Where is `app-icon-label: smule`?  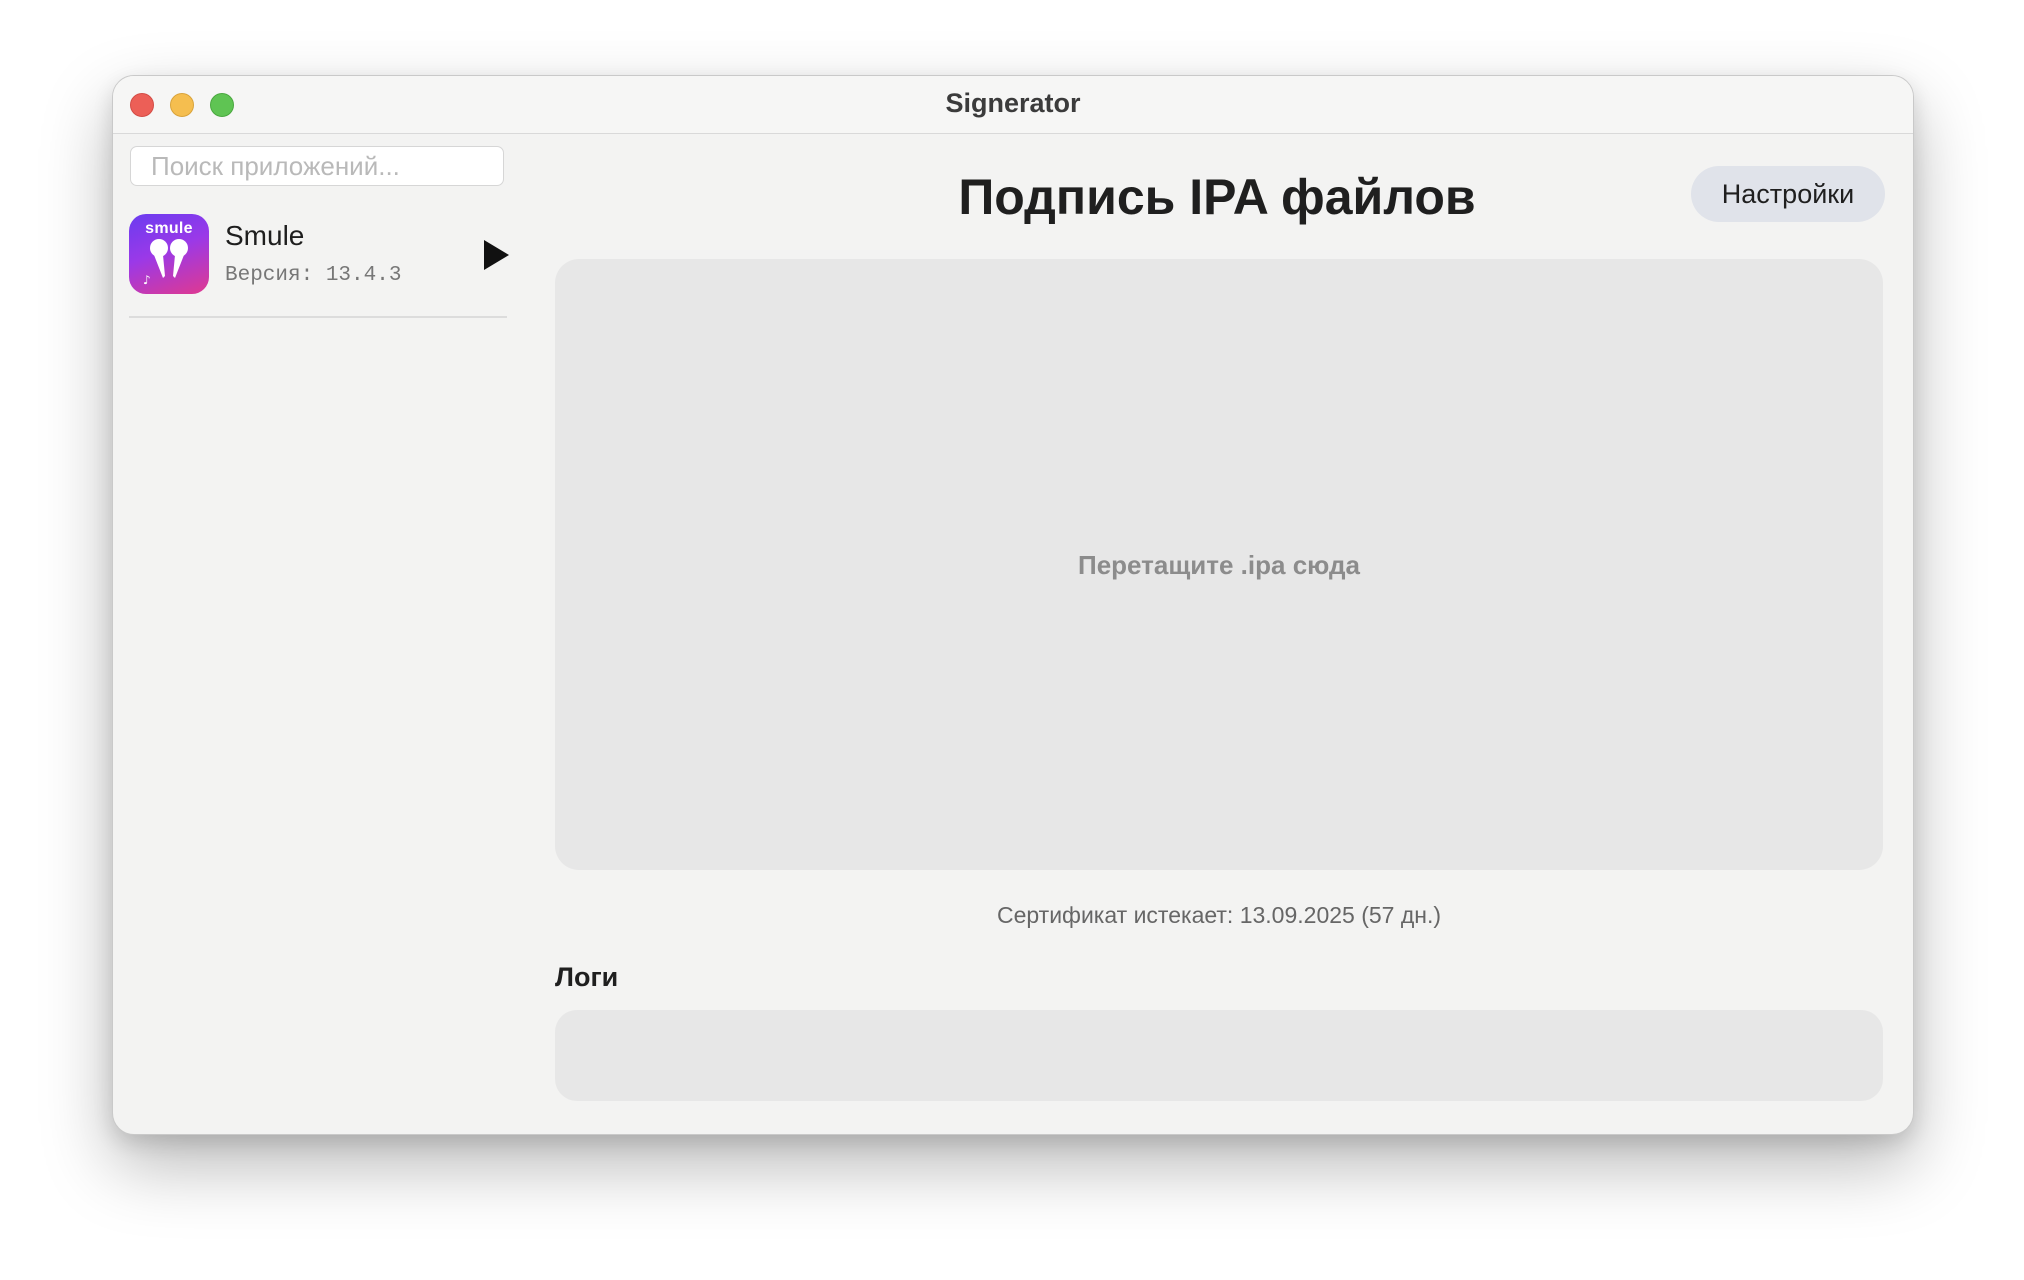 app-icon-label: smule is located at coordinates (169, 228).